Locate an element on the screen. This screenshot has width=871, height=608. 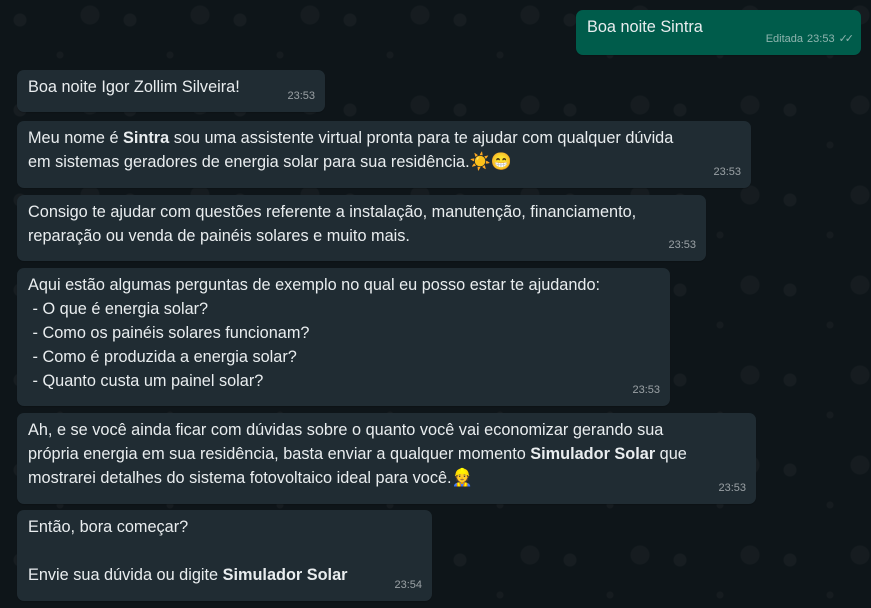
sun-emoji-icon: ☀️😁 is located at coordinates (490, 161).